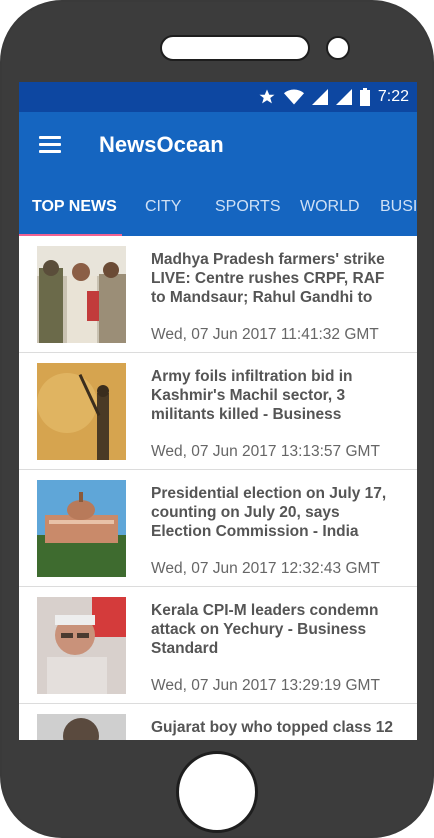  Describe the element at coordinates (364, 97) in the screenshot. I see `battery-icon` at that location.